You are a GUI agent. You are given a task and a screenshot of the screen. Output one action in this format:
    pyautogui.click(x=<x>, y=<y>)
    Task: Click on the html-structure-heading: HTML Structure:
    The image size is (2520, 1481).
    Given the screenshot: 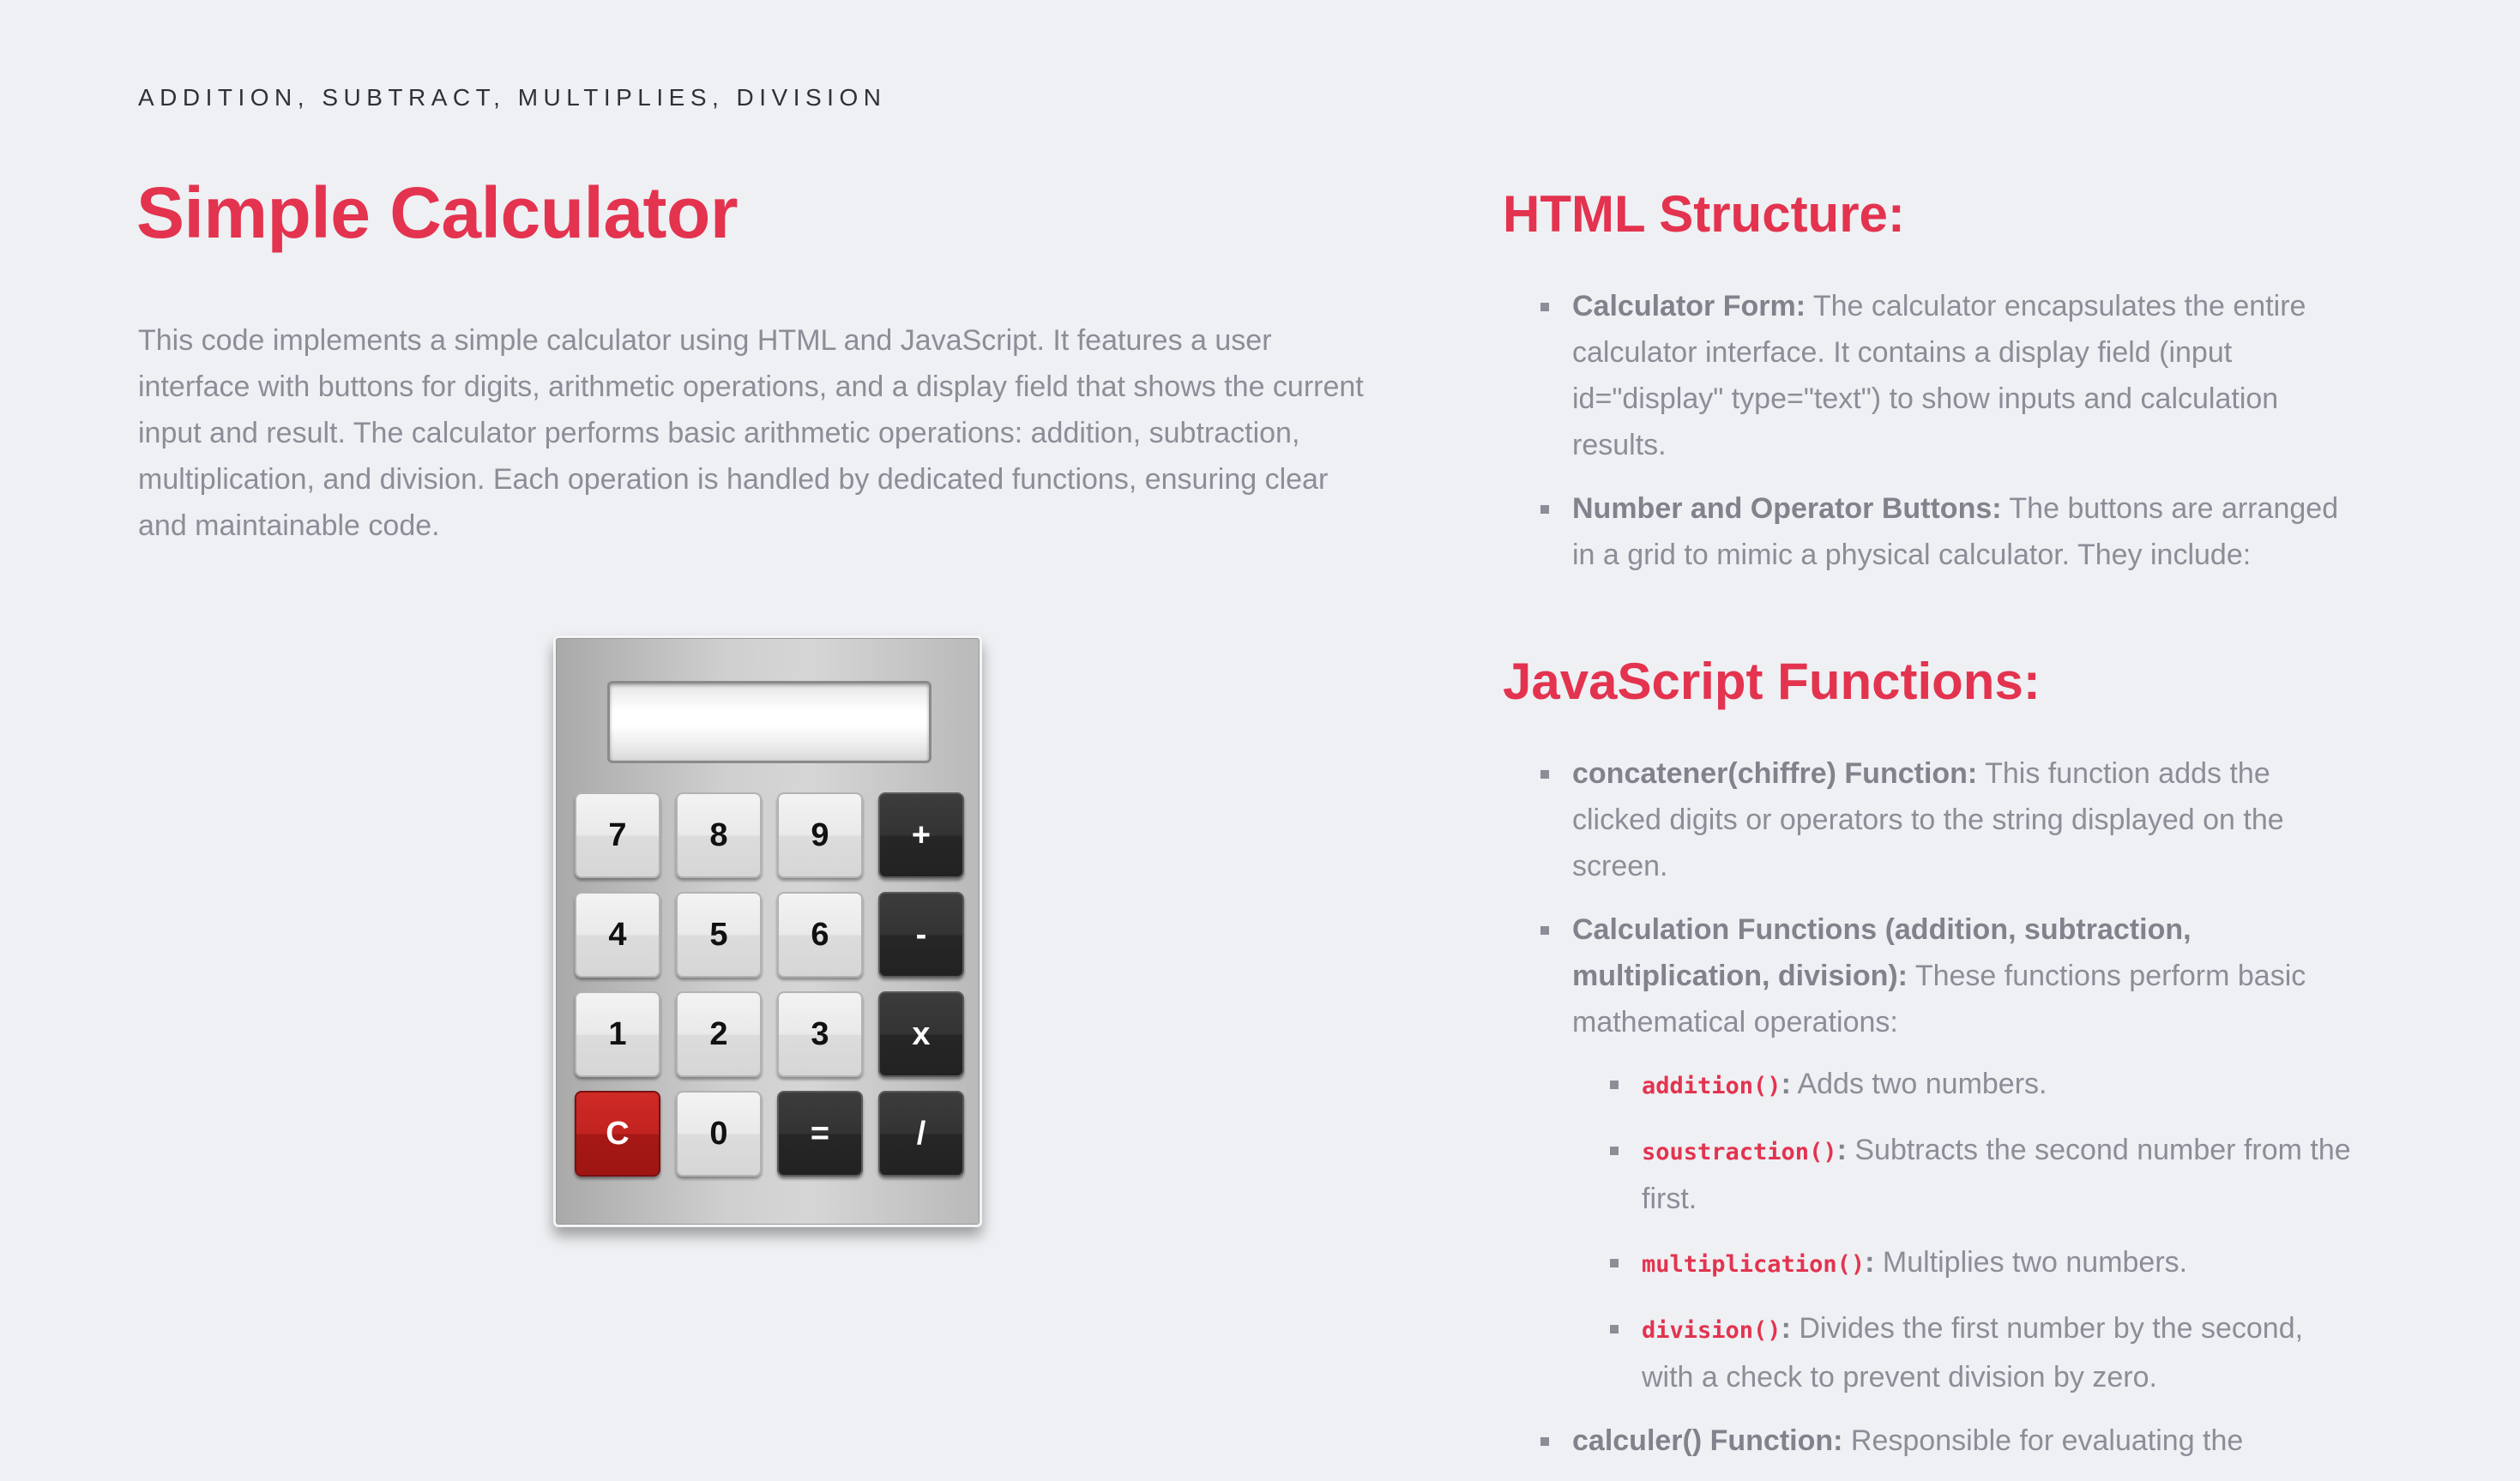 What is the action you would take?
    pyautogui.click(x=1704, y=214)
    